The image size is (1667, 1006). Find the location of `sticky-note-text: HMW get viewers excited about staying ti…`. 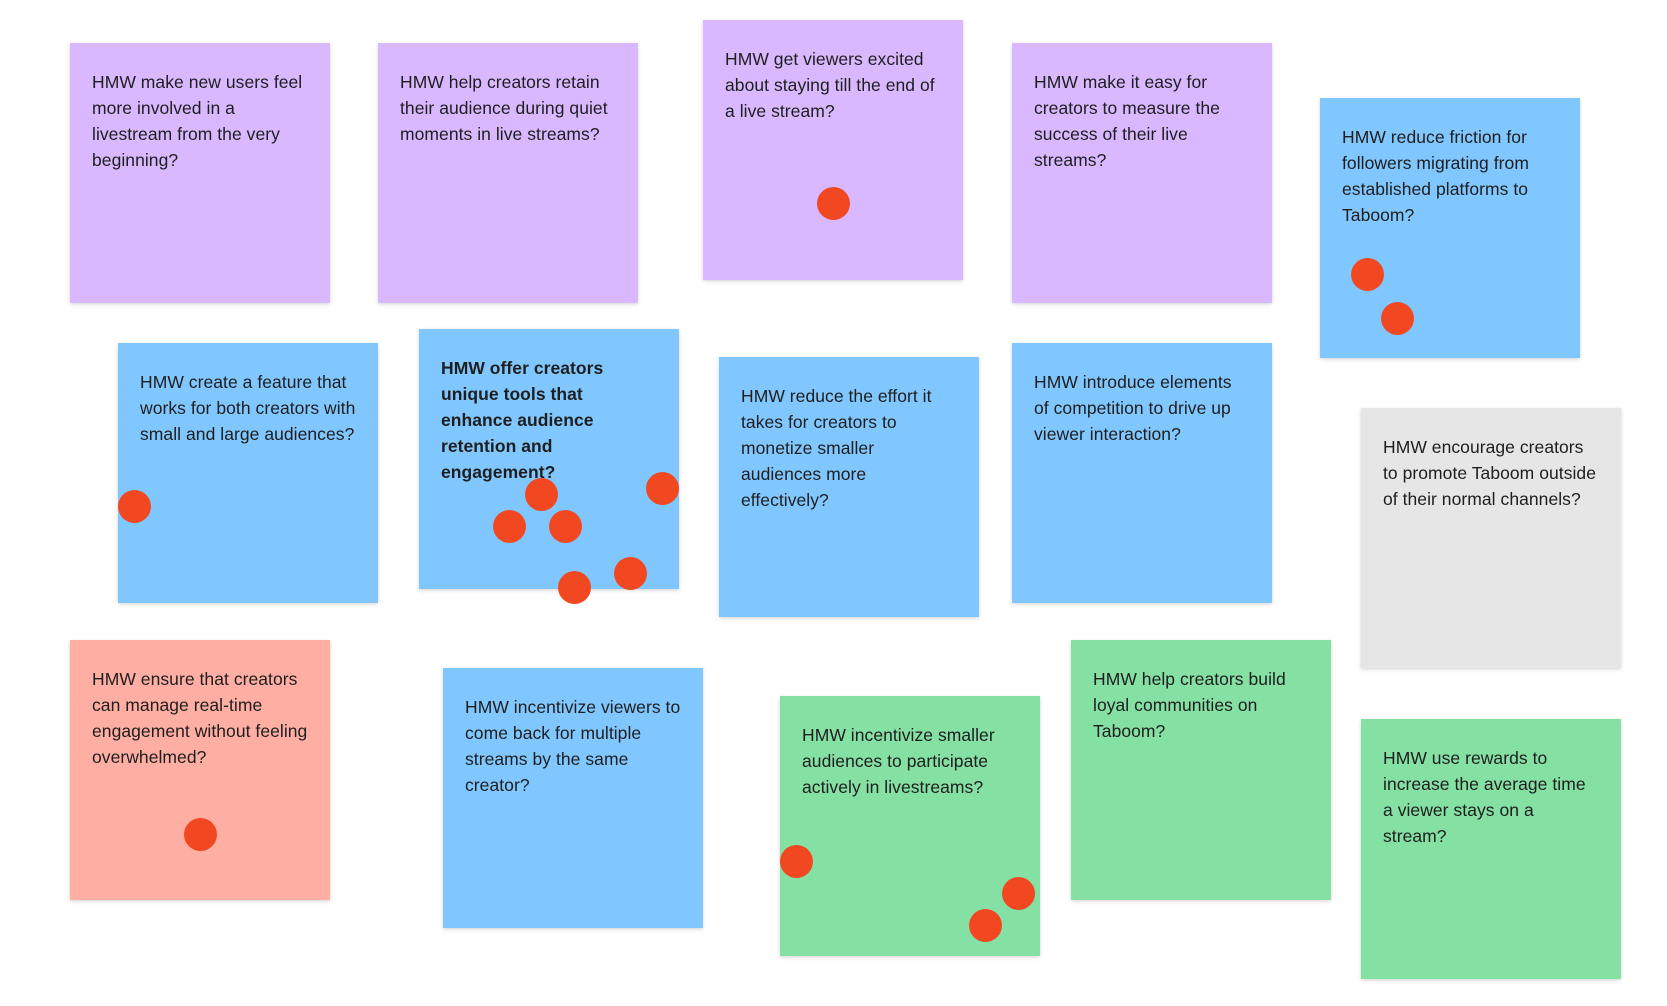

sticky-note-text: HMW get viewers excited about staying ti… is located at coordinates (830, 85).